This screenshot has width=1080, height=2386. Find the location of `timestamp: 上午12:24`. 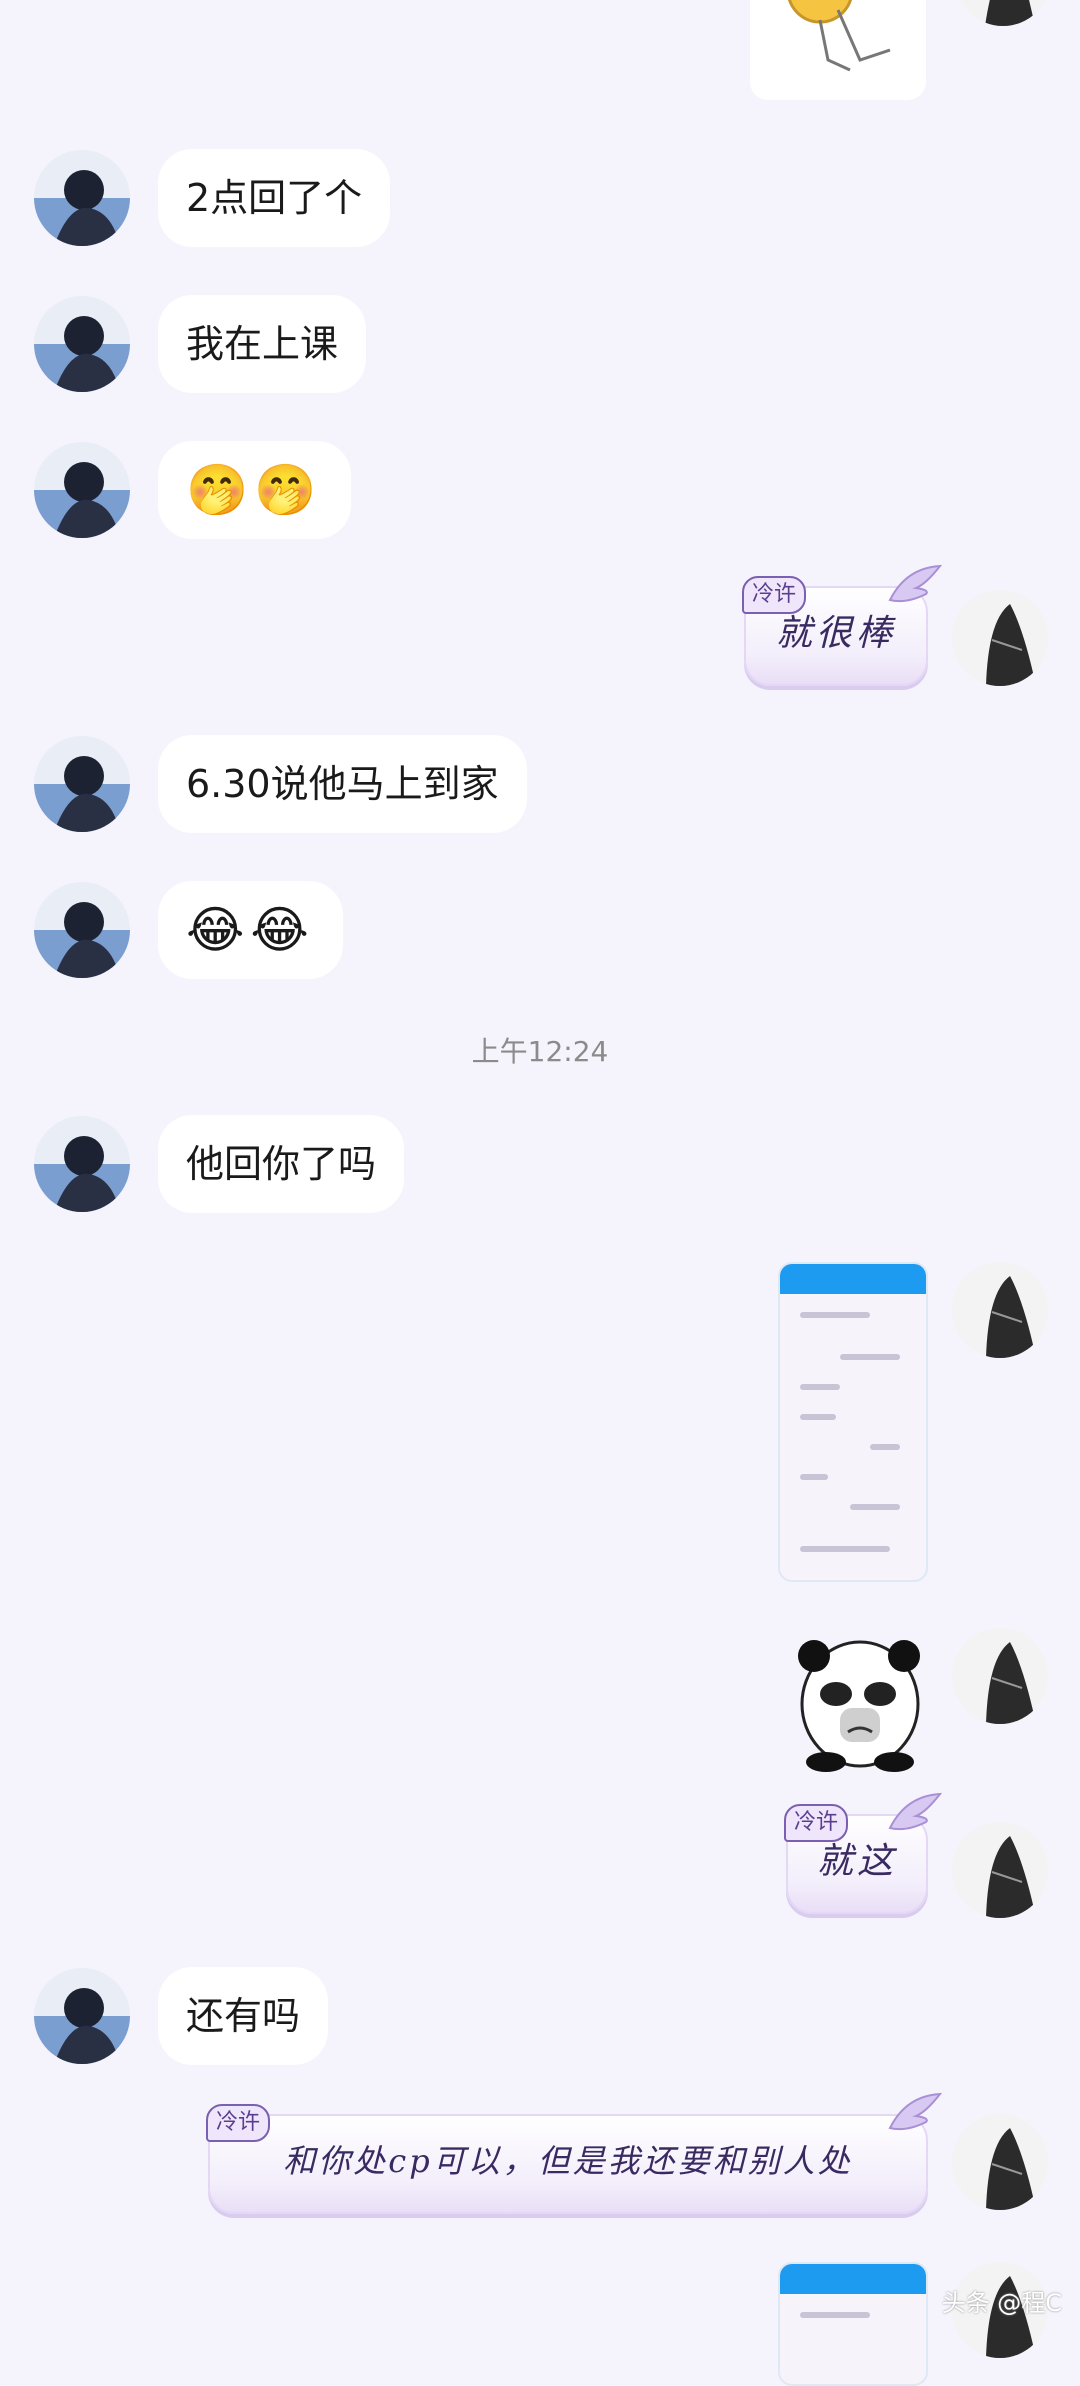

timestamp: 上午12:24 is located at coordinates (540, 1051).